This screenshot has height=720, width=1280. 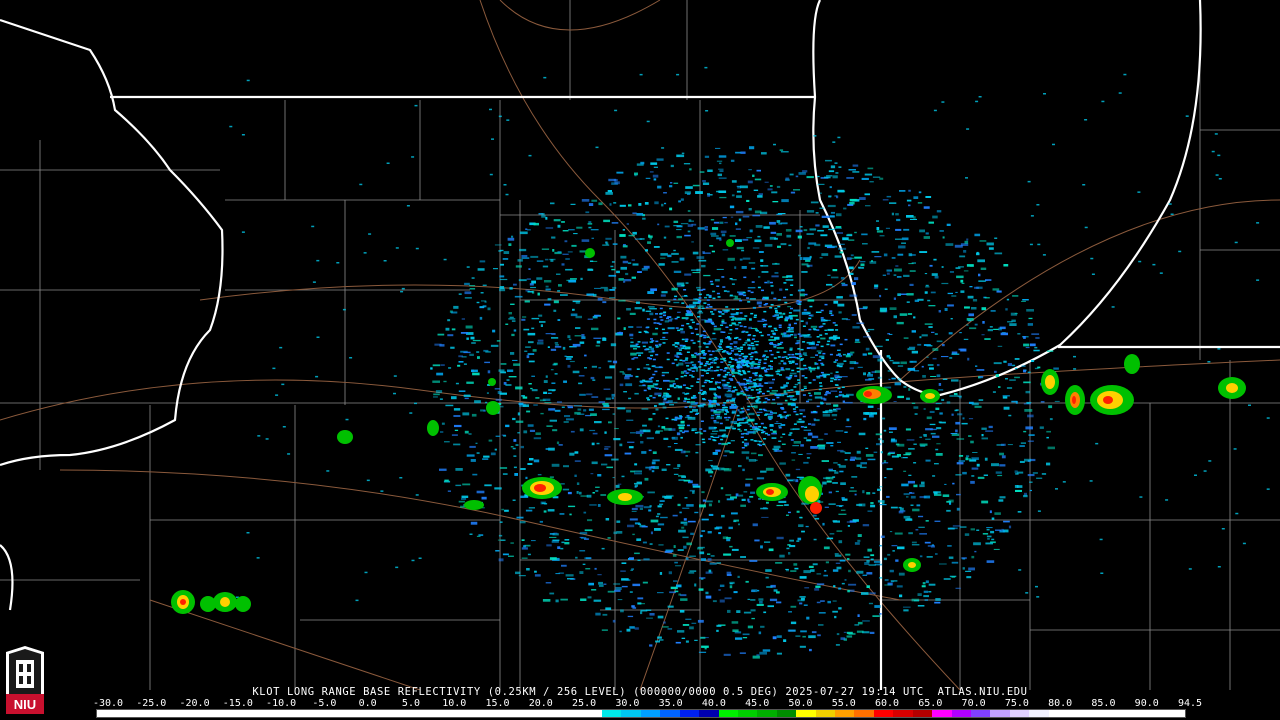 What do you see at coordinates (281, 703) in the screenshot?
I see `scale-label: -10.0` at bounding box center [281, 703].